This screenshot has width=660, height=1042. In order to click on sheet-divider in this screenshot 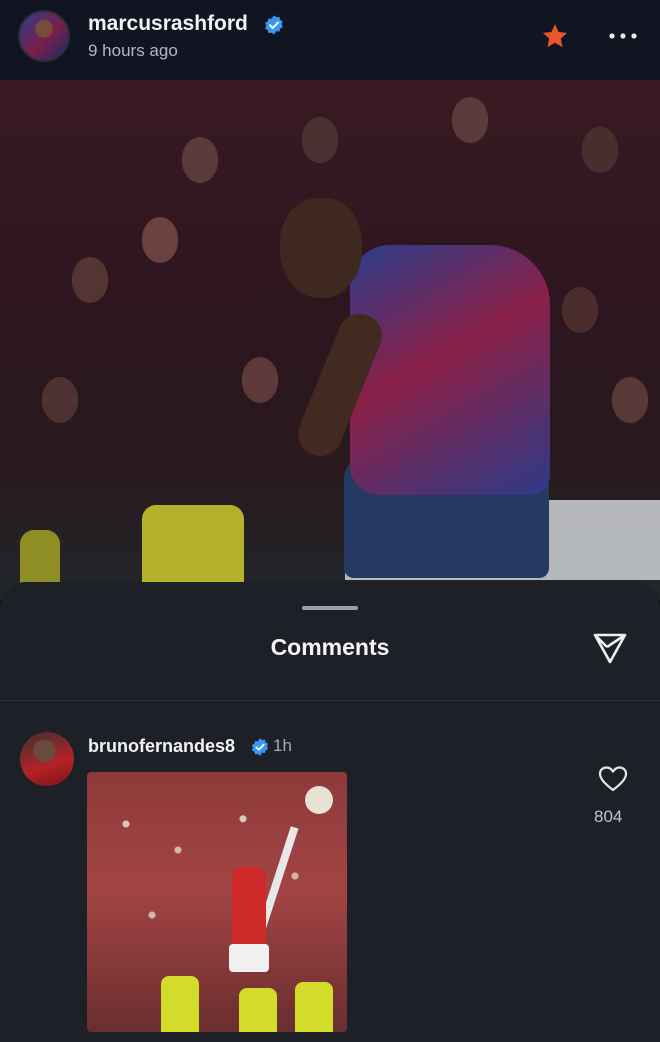, I will do `click(330, 700)`.